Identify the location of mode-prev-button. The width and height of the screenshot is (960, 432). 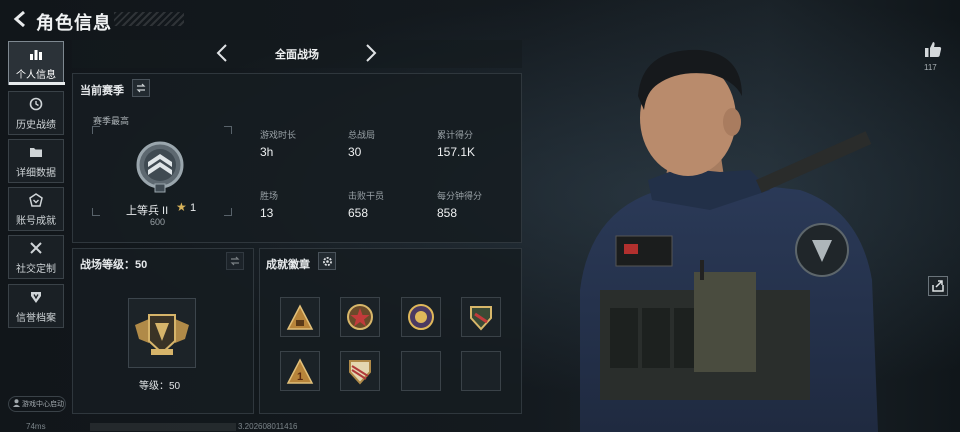
(222, 54).